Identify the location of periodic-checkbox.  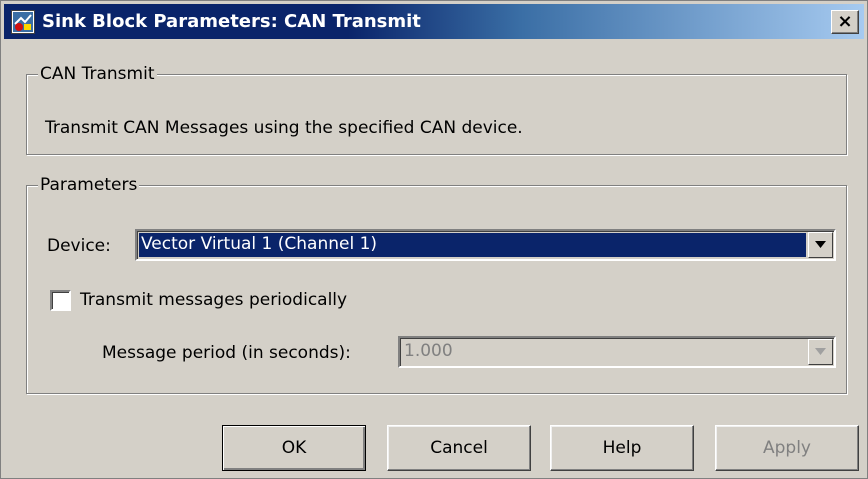
(60, 300).